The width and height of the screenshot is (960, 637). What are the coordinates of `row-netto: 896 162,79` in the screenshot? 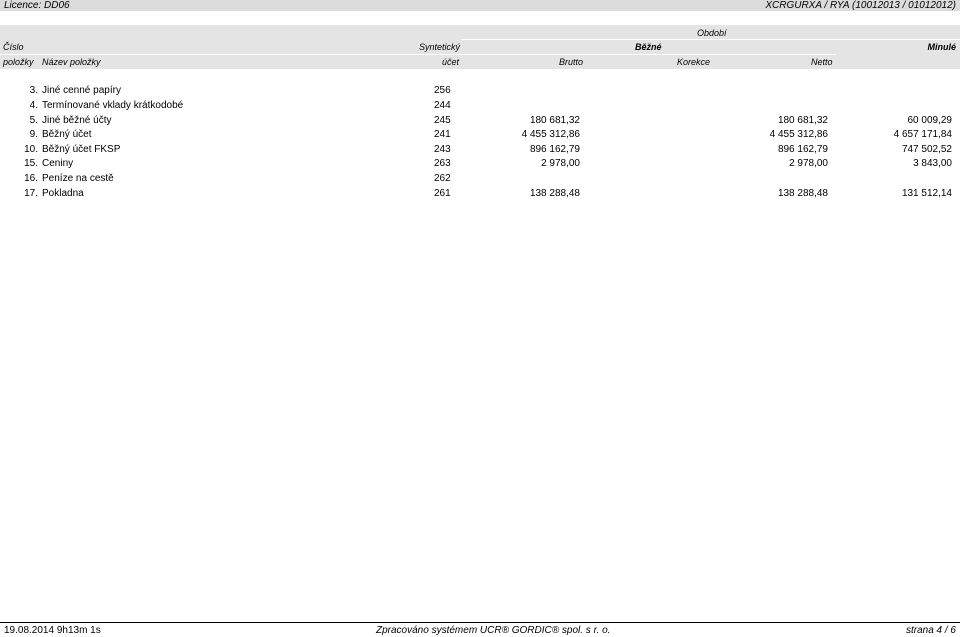 It's located at (802, 149).